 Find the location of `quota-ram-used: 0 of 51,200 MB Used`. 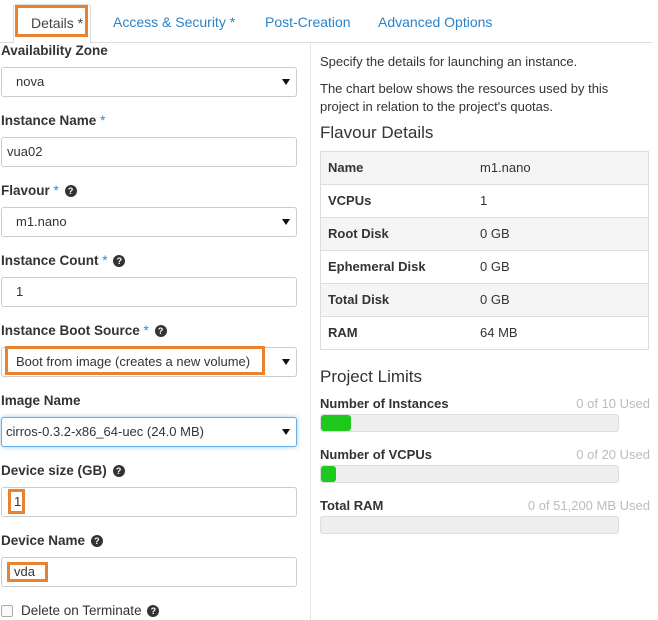

quota-ram-used: 0 of 51,200 MB Used is located at coordinates (588, 505).